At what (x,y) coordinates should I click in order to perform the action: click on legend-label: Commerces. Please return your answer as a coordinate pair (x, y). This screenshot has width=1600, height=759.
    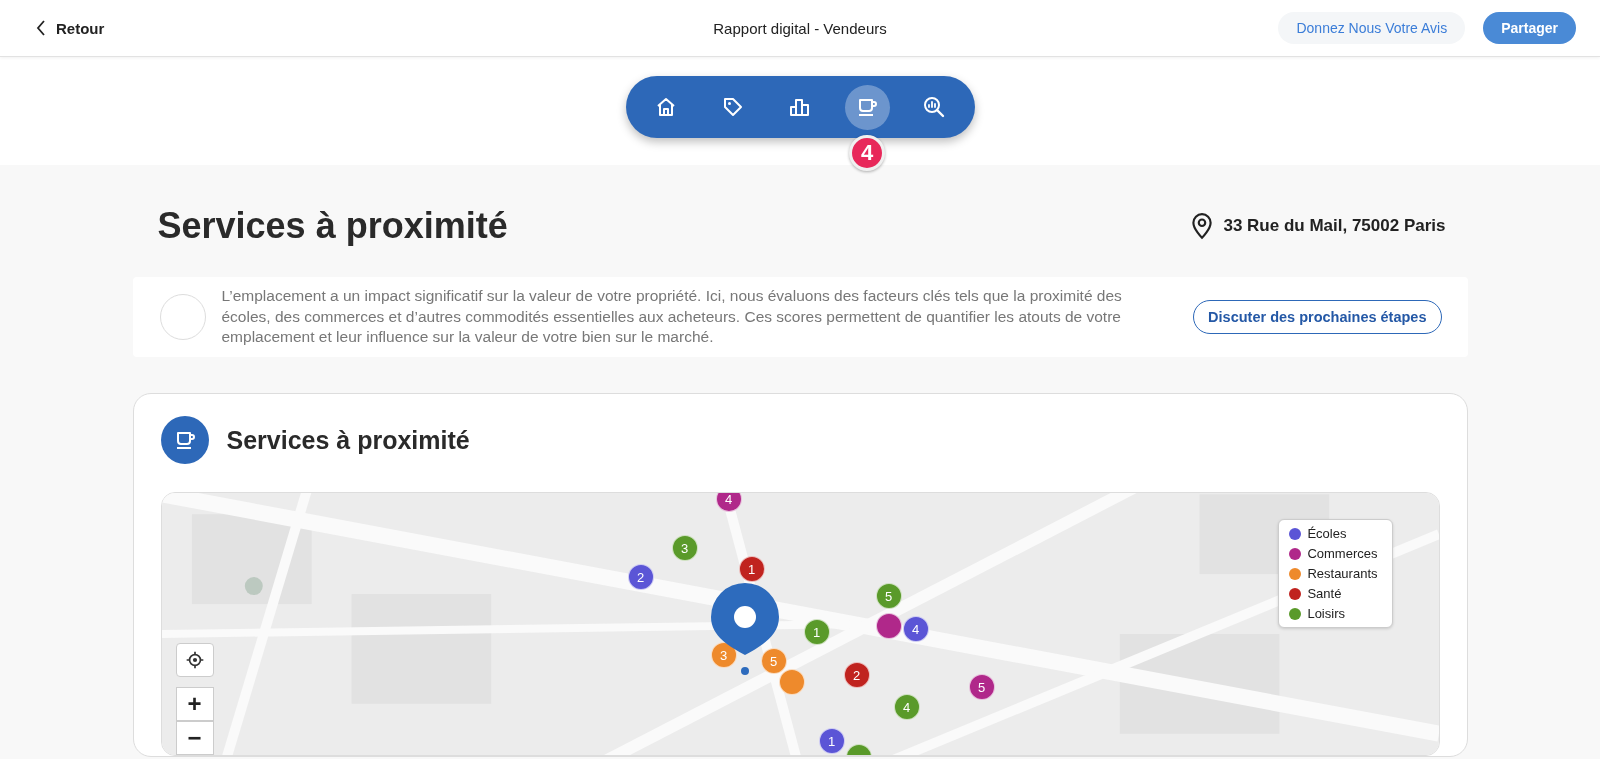
    Looking at the image, I should click on (1342, 553).